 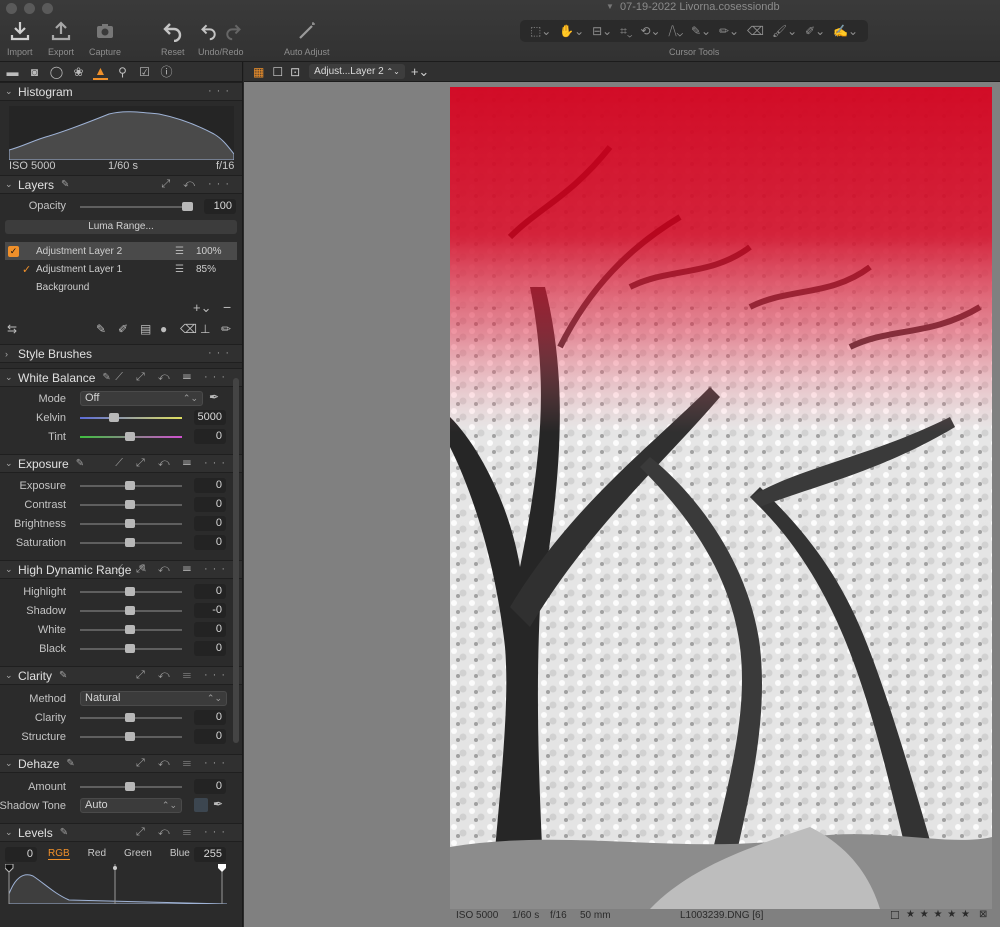 I want to click on layer-checkbox: ✓, so click(x=13, y=251).